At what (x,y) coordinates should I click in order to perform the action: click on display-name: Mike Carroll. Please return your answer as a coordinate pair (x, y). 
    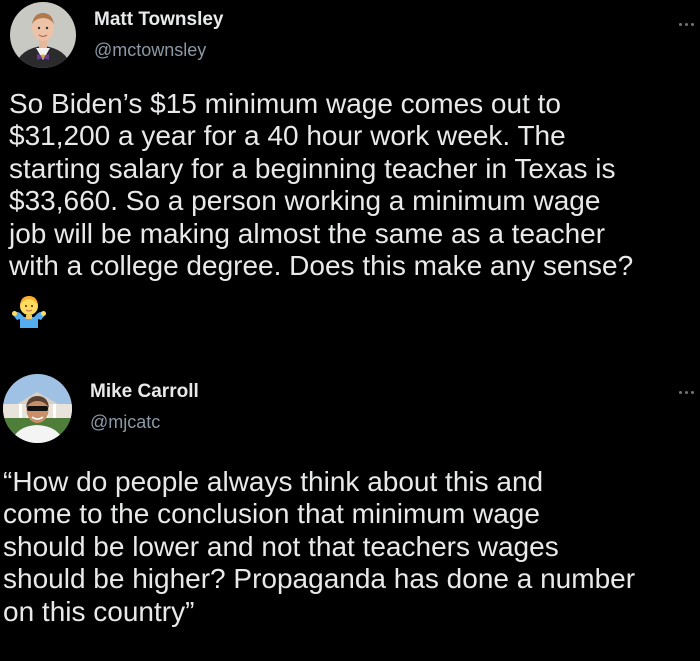
    Looking at the image, I should click on (144, 392).